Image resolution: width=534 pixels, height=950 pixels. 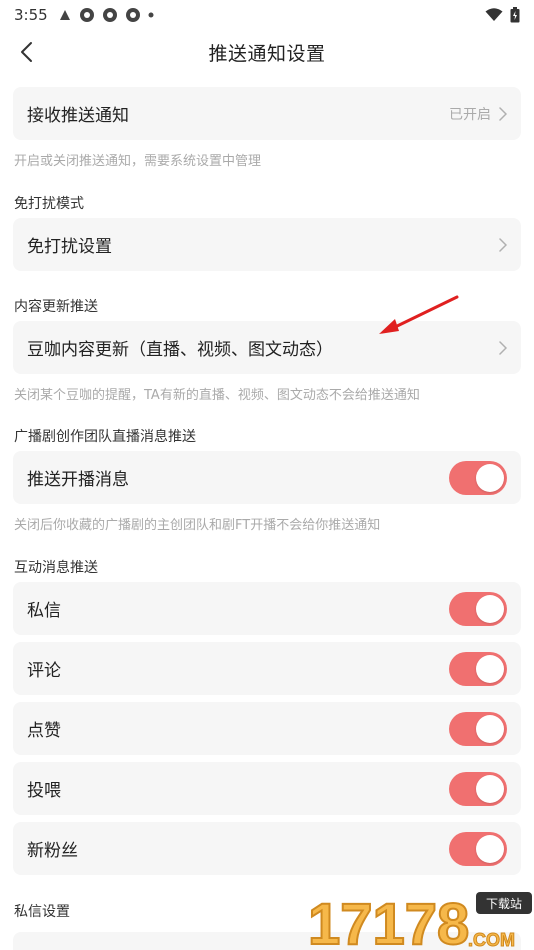 I want to click on private-message-toggle, so click(x=478, y=608).